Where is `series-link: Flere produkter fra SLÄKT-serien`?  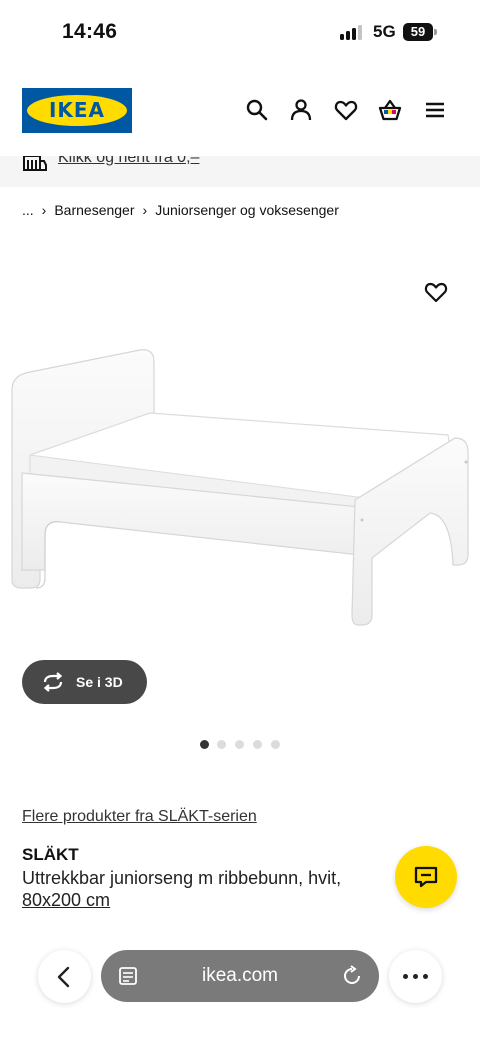 series-link: Flere produkter fra SLÄKT-serien is located at coordinates (139, 817).